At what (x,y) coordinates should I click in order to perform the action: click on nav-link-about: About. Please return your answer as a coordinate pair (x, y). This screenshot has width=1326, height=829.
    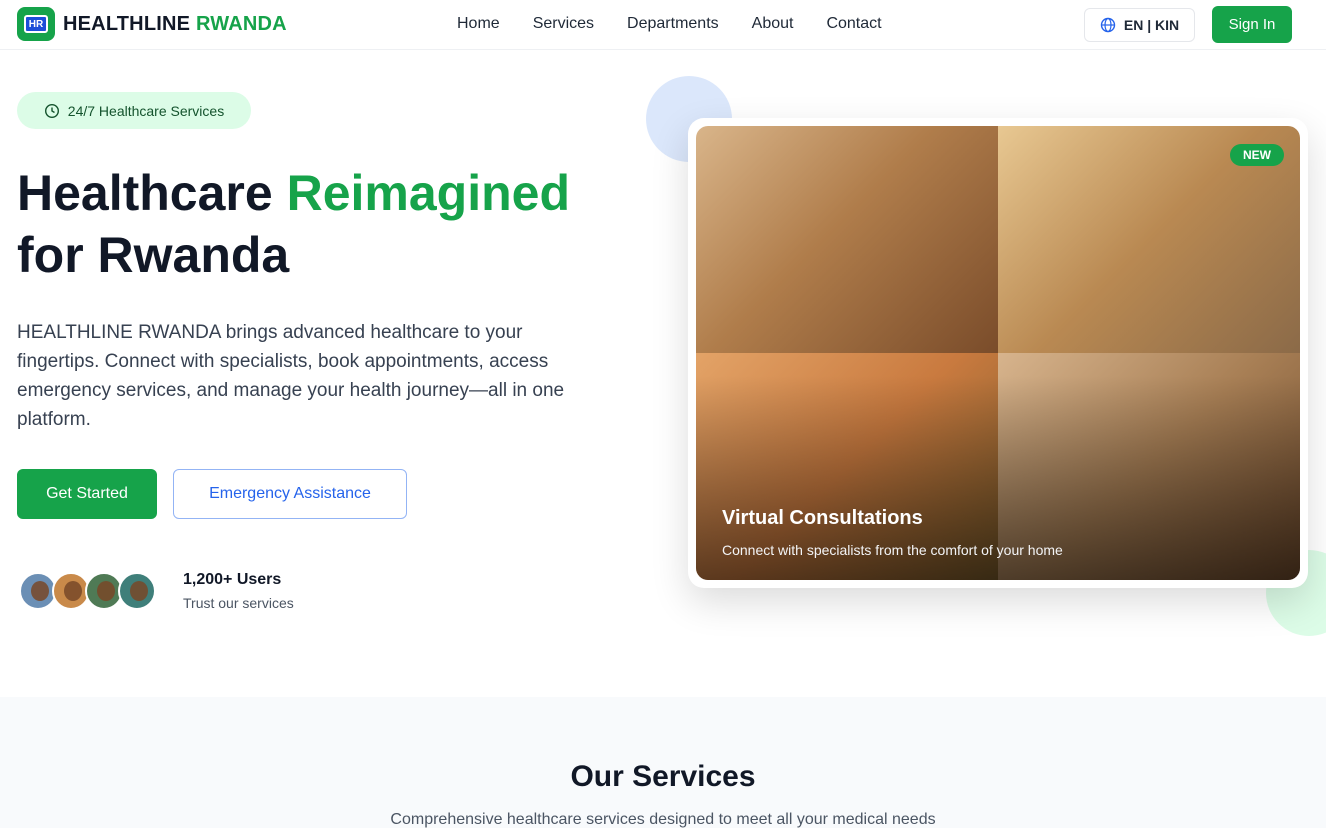
    Looking at the image, I should click on (773, 24).